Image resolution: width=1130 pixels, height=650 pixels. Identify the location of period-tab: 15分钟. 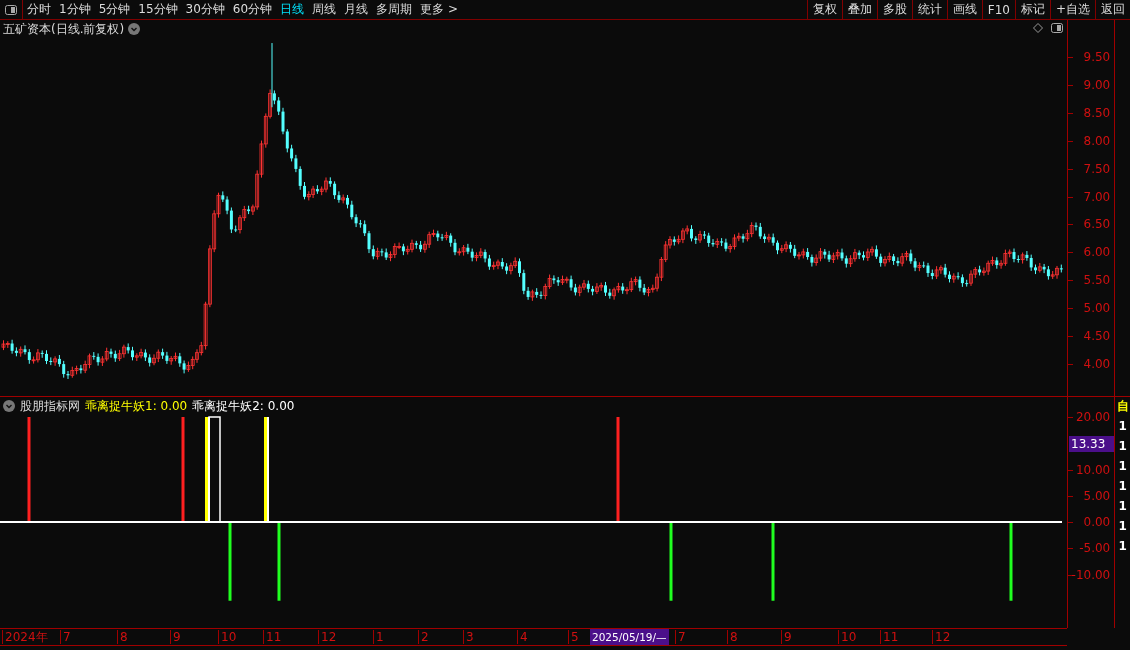
(158, 9).